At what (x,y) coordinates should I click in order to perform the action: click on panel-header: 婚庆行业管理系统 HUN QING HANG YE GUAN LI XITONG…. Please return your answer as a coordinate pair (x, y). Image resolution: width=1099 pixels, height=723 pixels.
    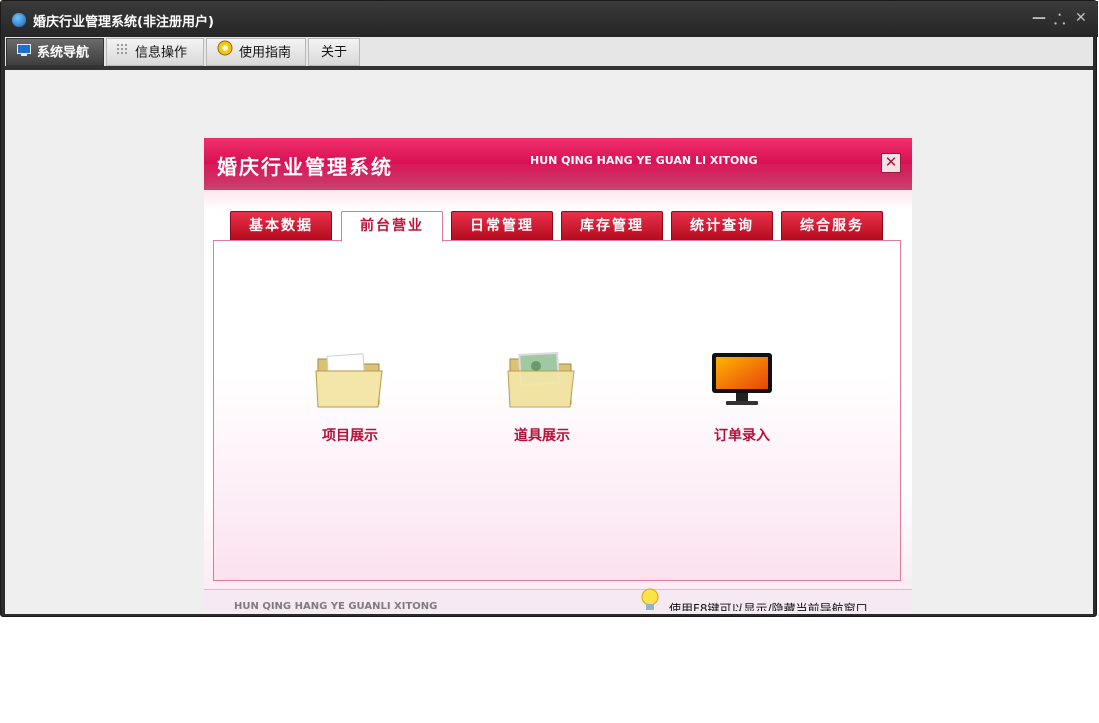
    Looking at the image, I should click on (558, 164).